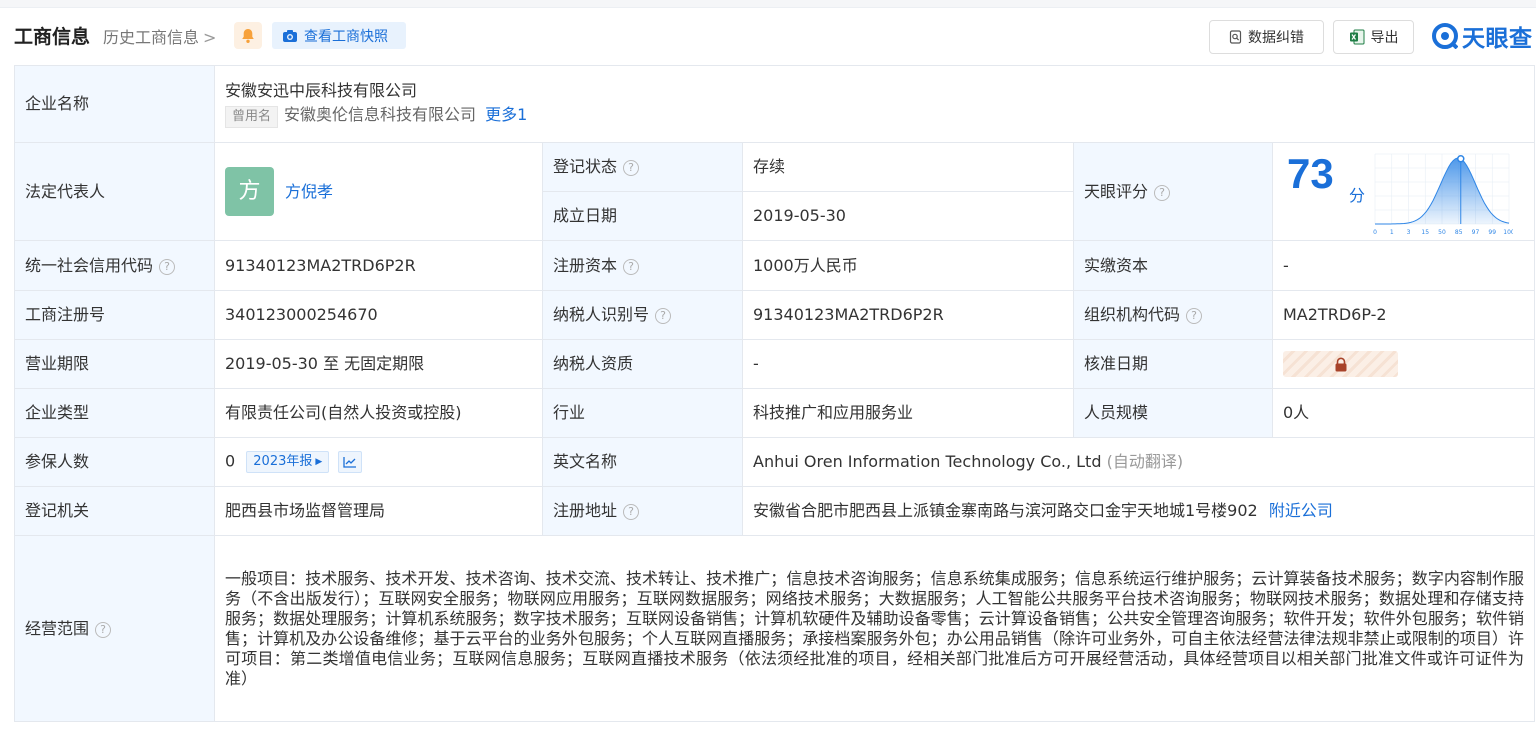 This screenshot has width=1536, height=745. Describe the element at coordinates (114, 315) in the screenshot. I see `label-reg-number: 工商注册号` at that location.